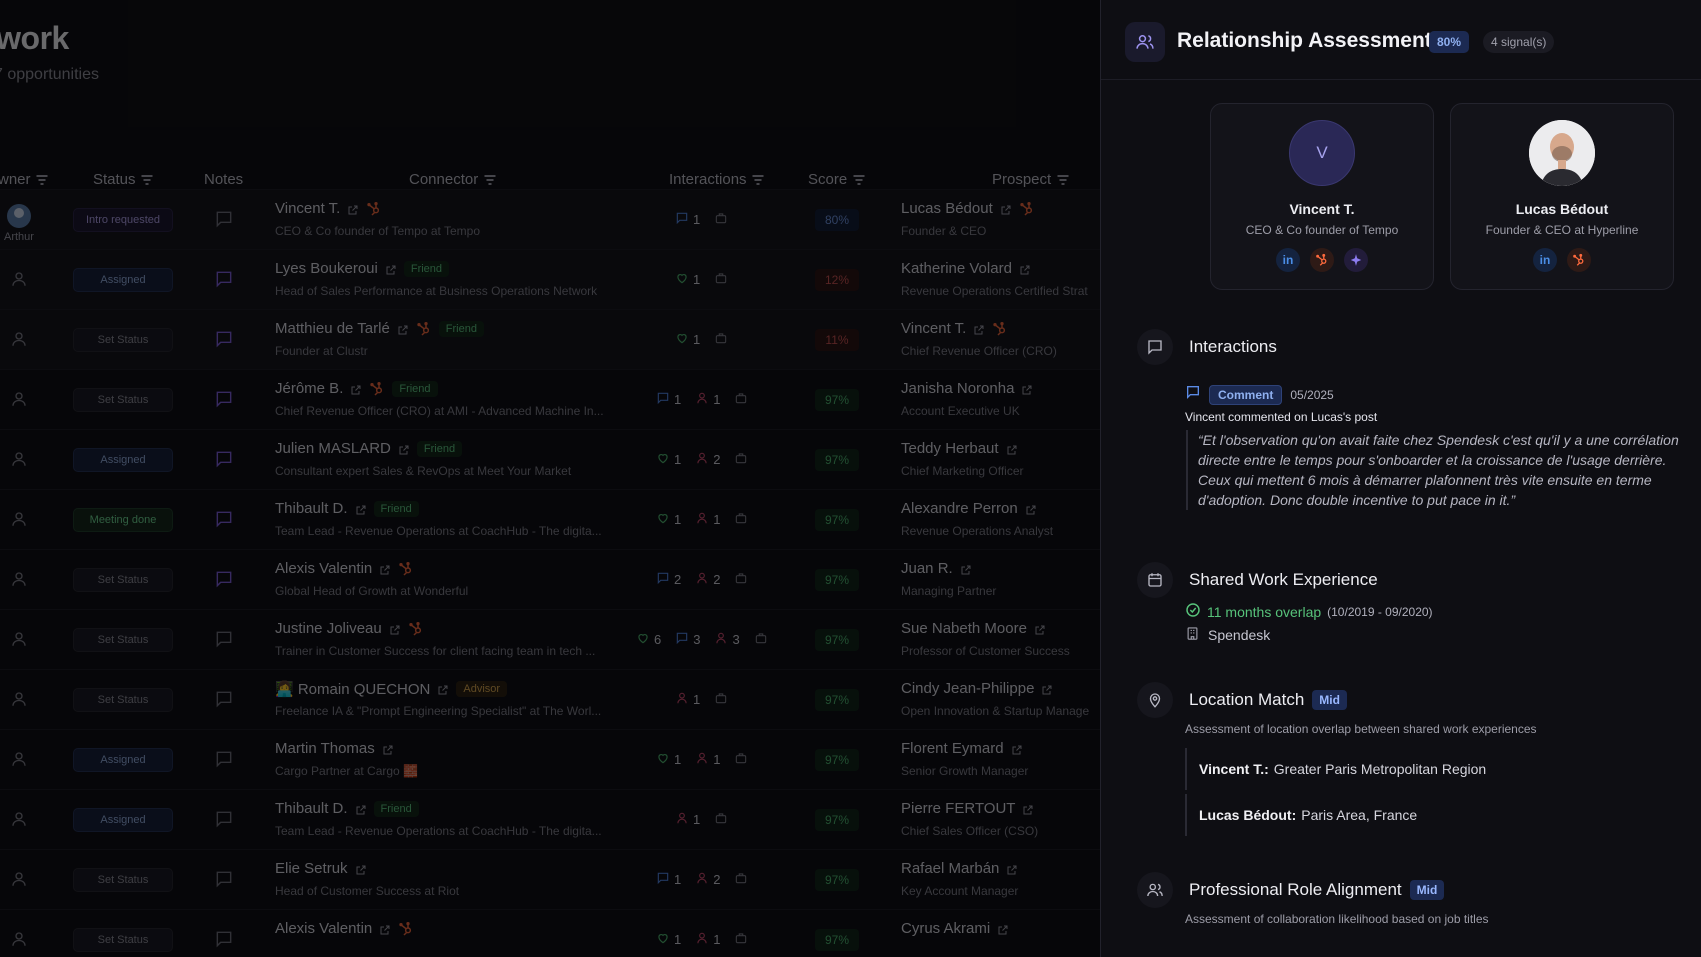 The image size is (1701, 957). What do you see at coordinates (967, 388) in the screenshot?
I see `prospect-name: Janisha Noronha` at bounding box center [967, 388].